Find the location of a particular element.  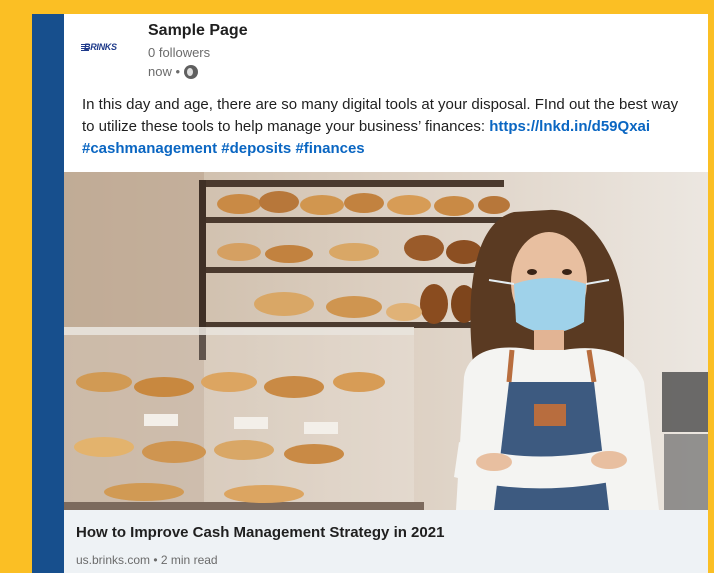

company-logo: BRINKS is located at coordinates (106, 49).